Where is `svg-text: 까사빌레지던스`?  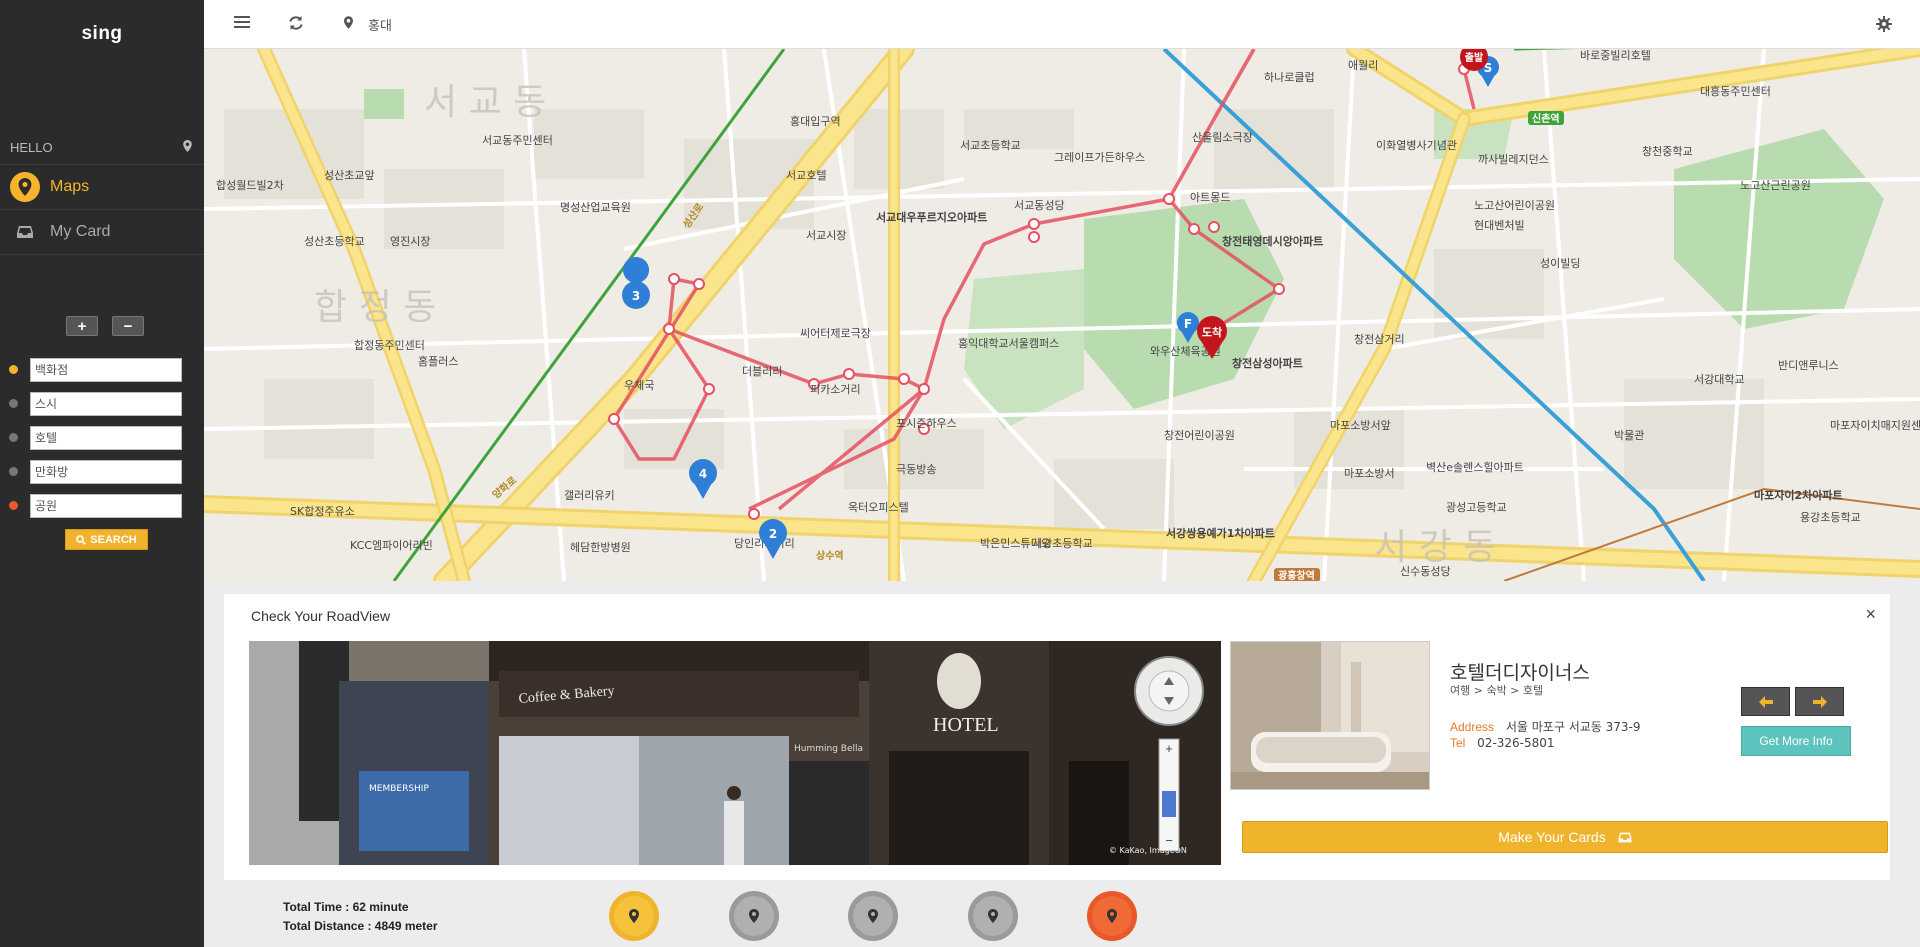 svg-text: 까사빌레지던스 is located at coordinates (1513, 159).